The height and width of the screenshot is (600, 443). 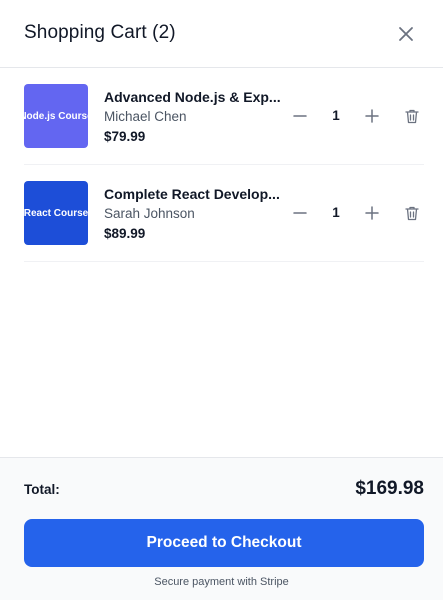 I want to click on thumbnail-label: React Course, so click(x=56, y=213).